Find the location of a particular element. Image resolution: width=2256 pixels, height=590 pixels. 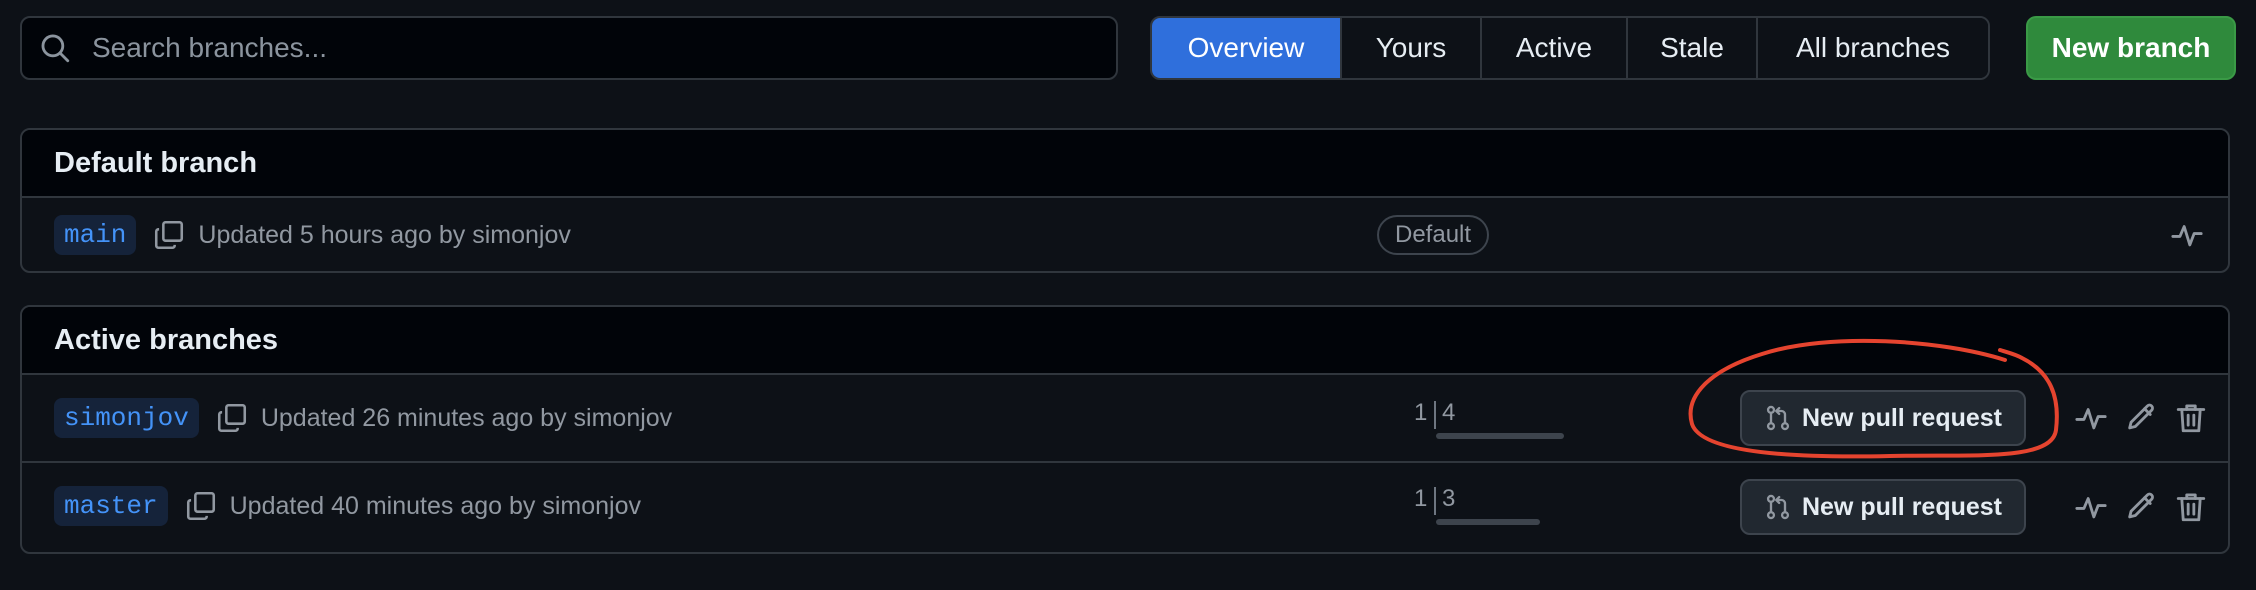

ahead-behind-indicator: 1 4 is located at coordinates (1489, 419).